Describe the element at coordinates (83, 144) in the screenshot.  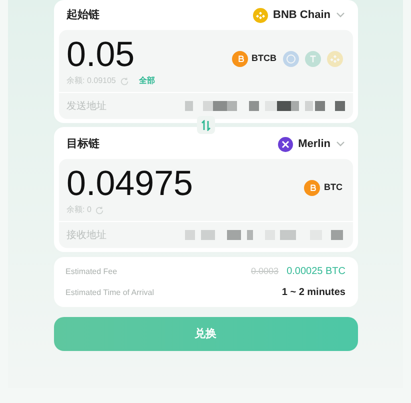
I see `section-label: 目标链` at that location.